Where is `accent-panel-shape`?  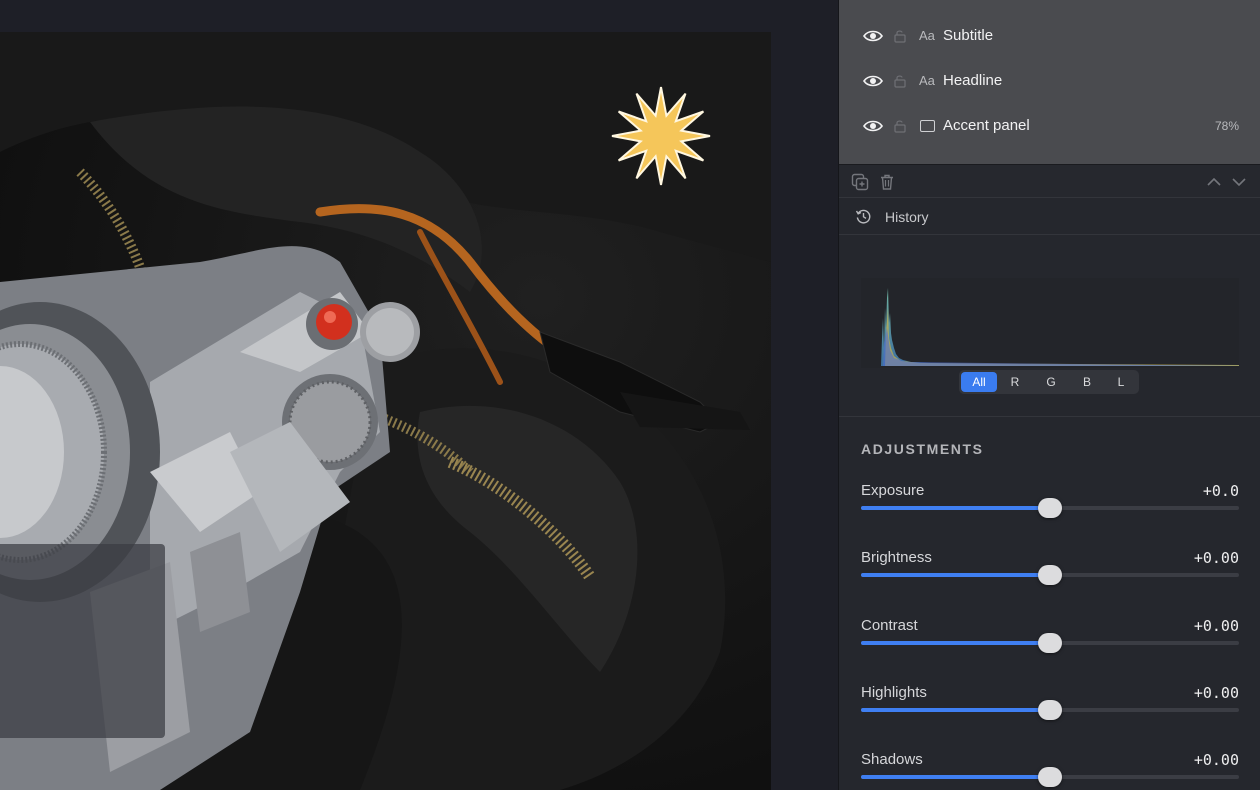
accent-panel-shape is located at coordinates (82, 641).